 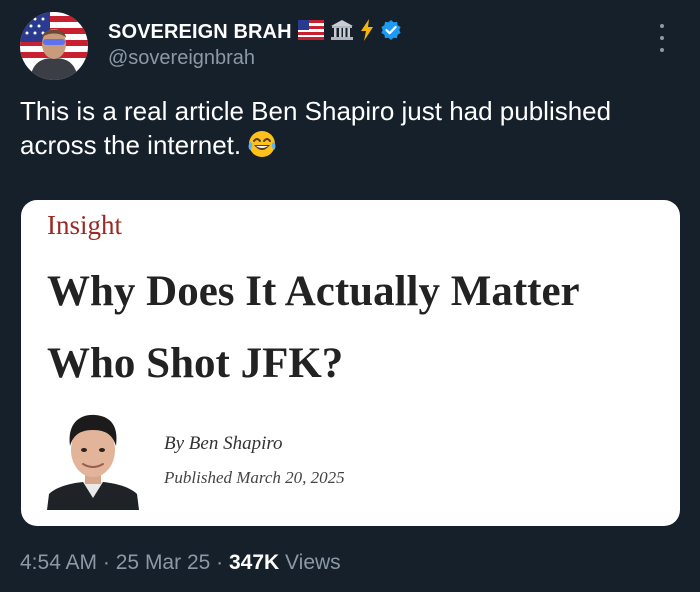 What do you see at coordinates (58, 562) in the screenshot?
I see `tweet-time: 4:54 AM` at bounding box center [58, 562].